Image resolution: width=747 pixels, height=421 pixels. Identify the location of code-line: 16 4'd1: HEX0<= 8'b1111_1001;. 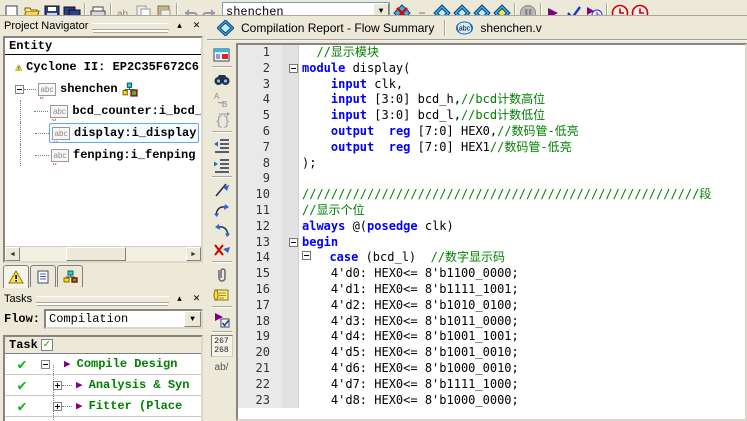
(491, 289).